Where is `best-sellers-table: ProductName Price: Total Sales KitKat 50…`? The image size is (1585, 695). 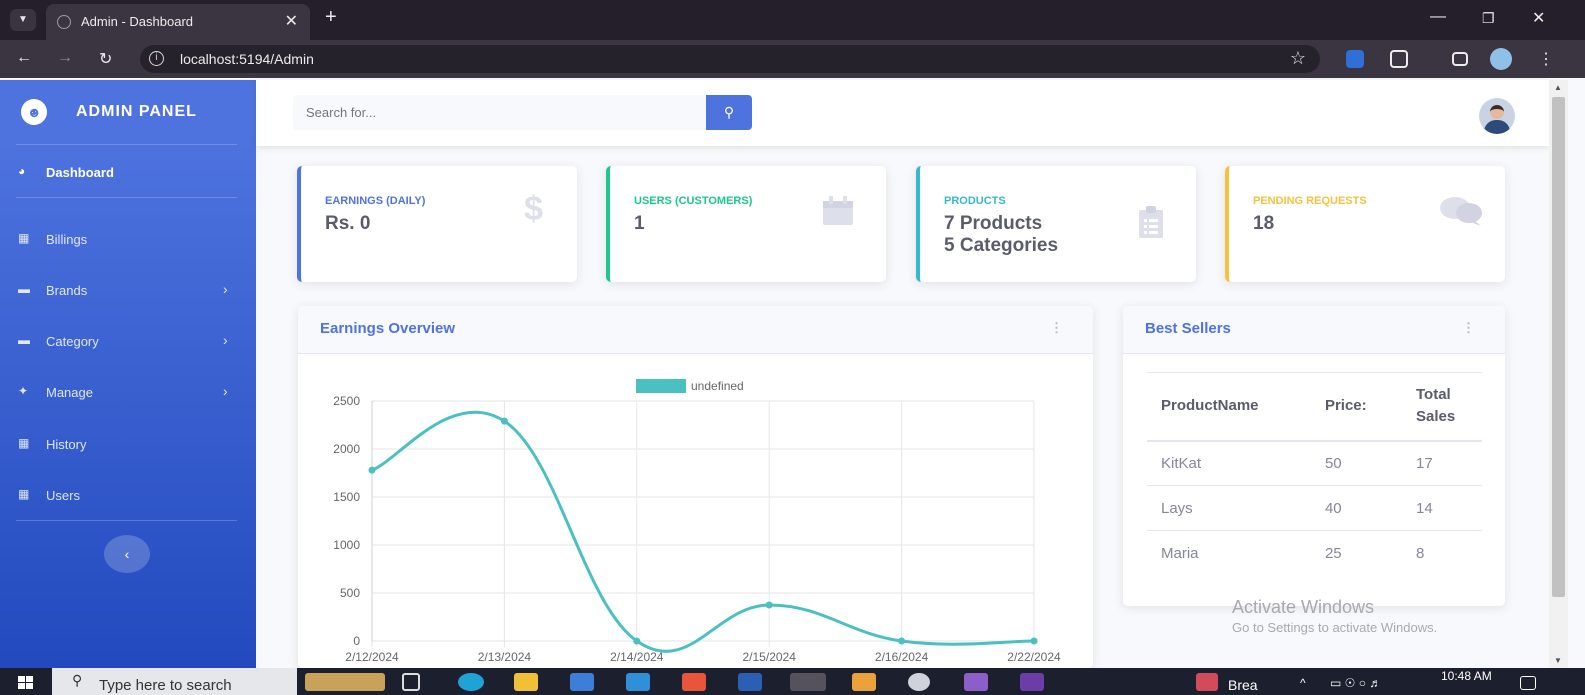 best-sellers-table: ProductName Price: Total Sales KitKat 50… is located at coordinates (1314, 474).